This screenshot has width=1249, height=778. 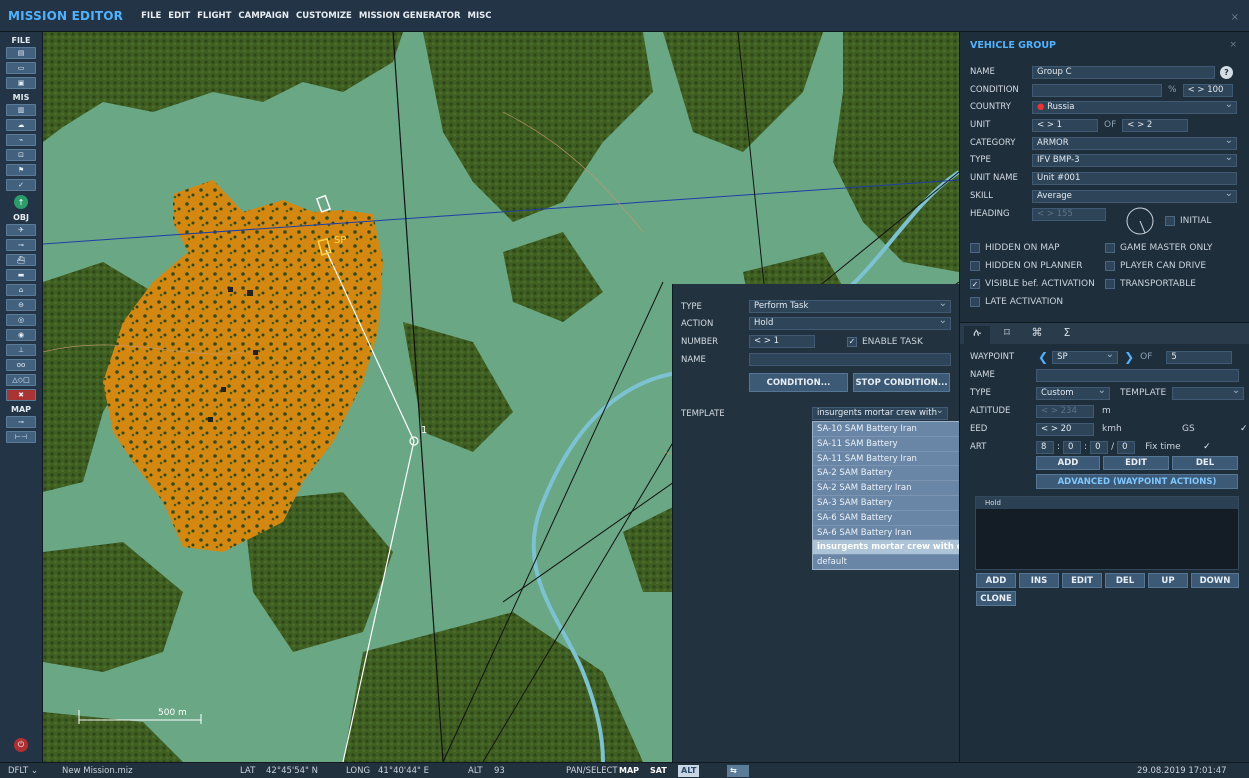 I want to click on waypoint-prev-icon: ❮, so click(x=1043, y=357).